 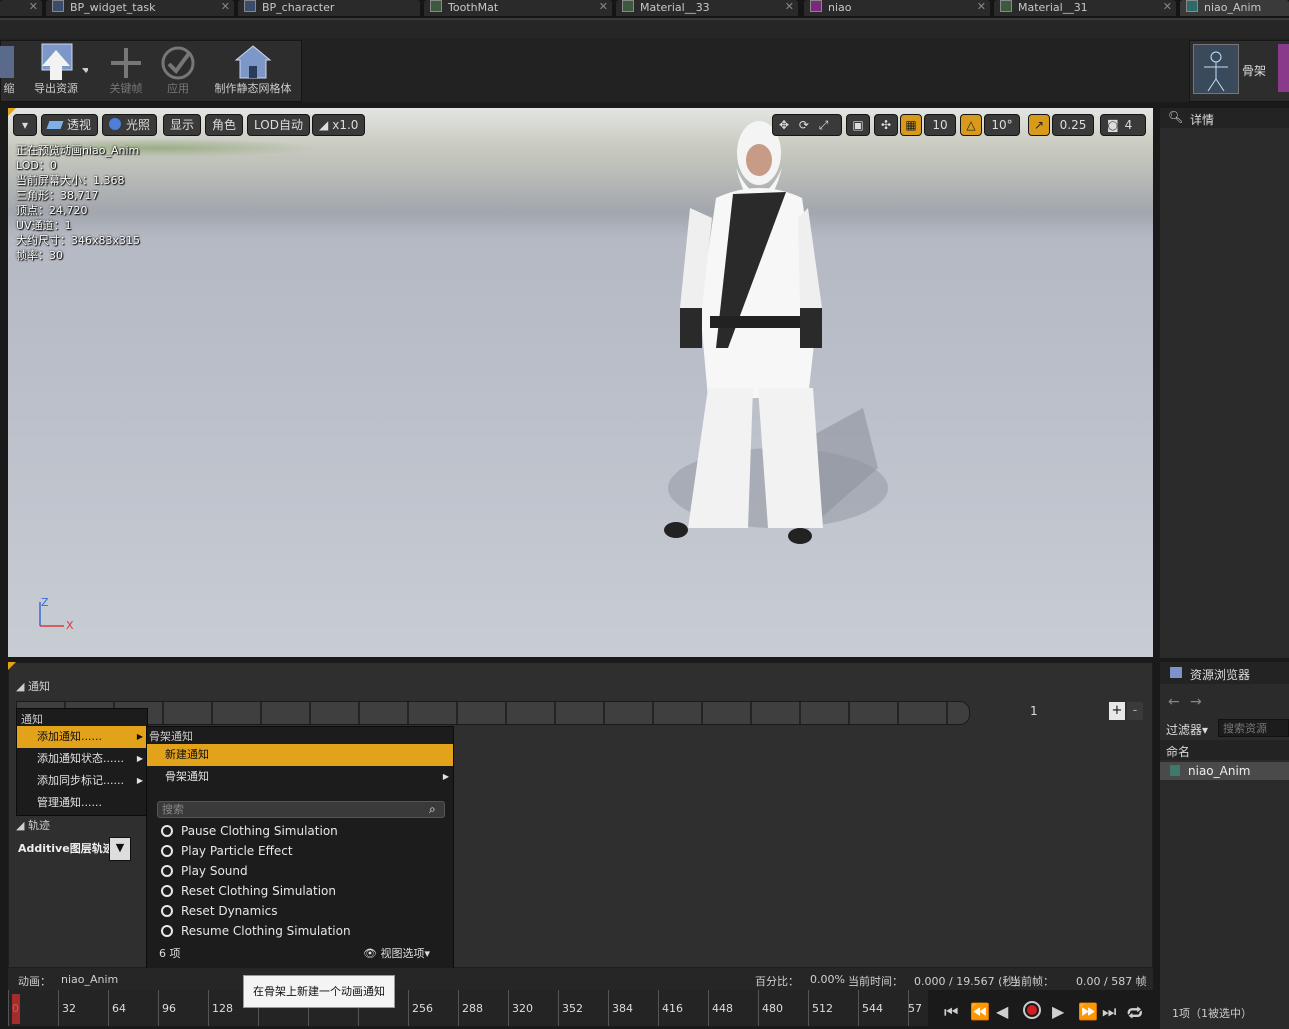 What do you see at coordinates (980, 1011) in the screenshot?
I see `step-back-icon: ⏪` at bounding box center [980, 1011].